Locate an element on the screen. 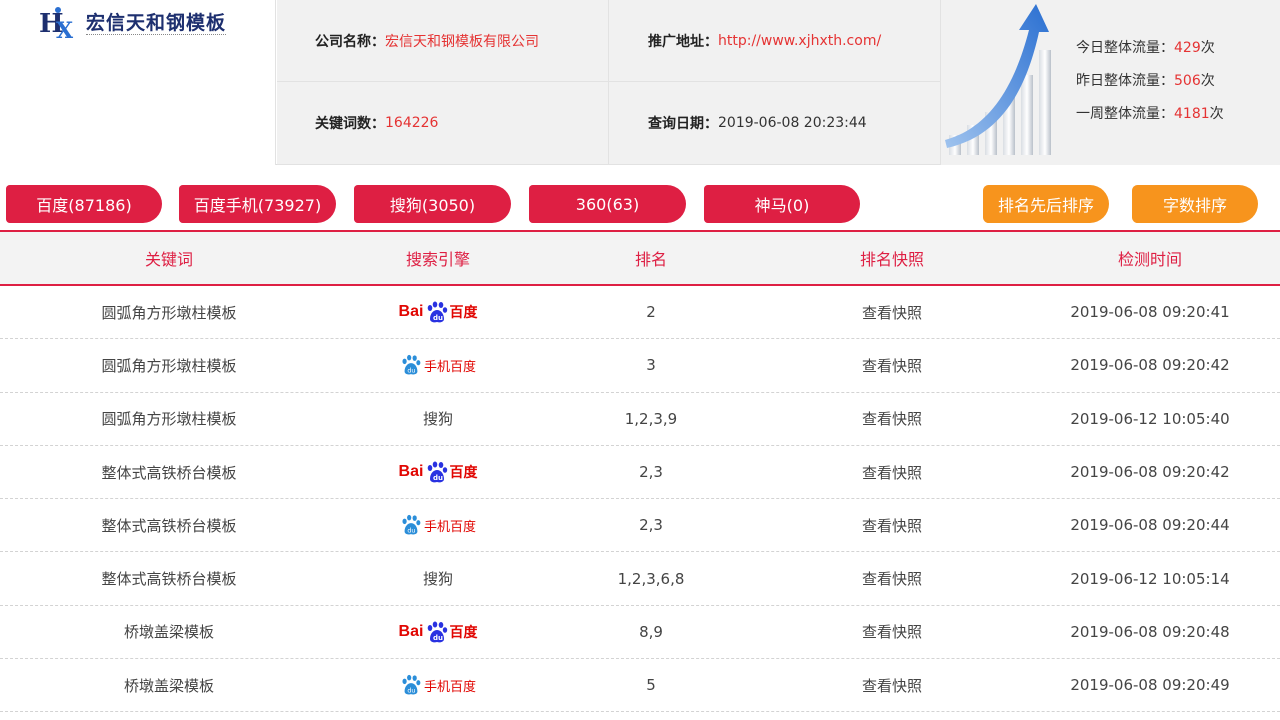  tab-360: 360(63) is located at coordinates (607, 204).